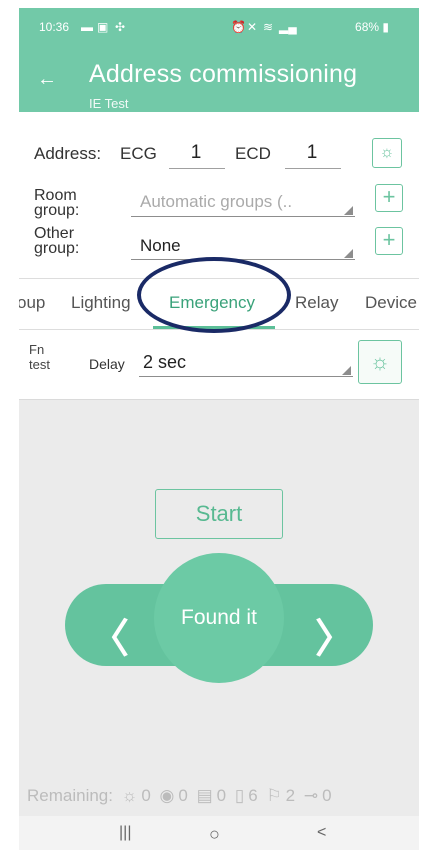 This screenshot has width=432, height=850. What do you see at coordinates (138, 153) in the screenshot?
I see `ecg-label: ECG` at bounding box center [138, 153].